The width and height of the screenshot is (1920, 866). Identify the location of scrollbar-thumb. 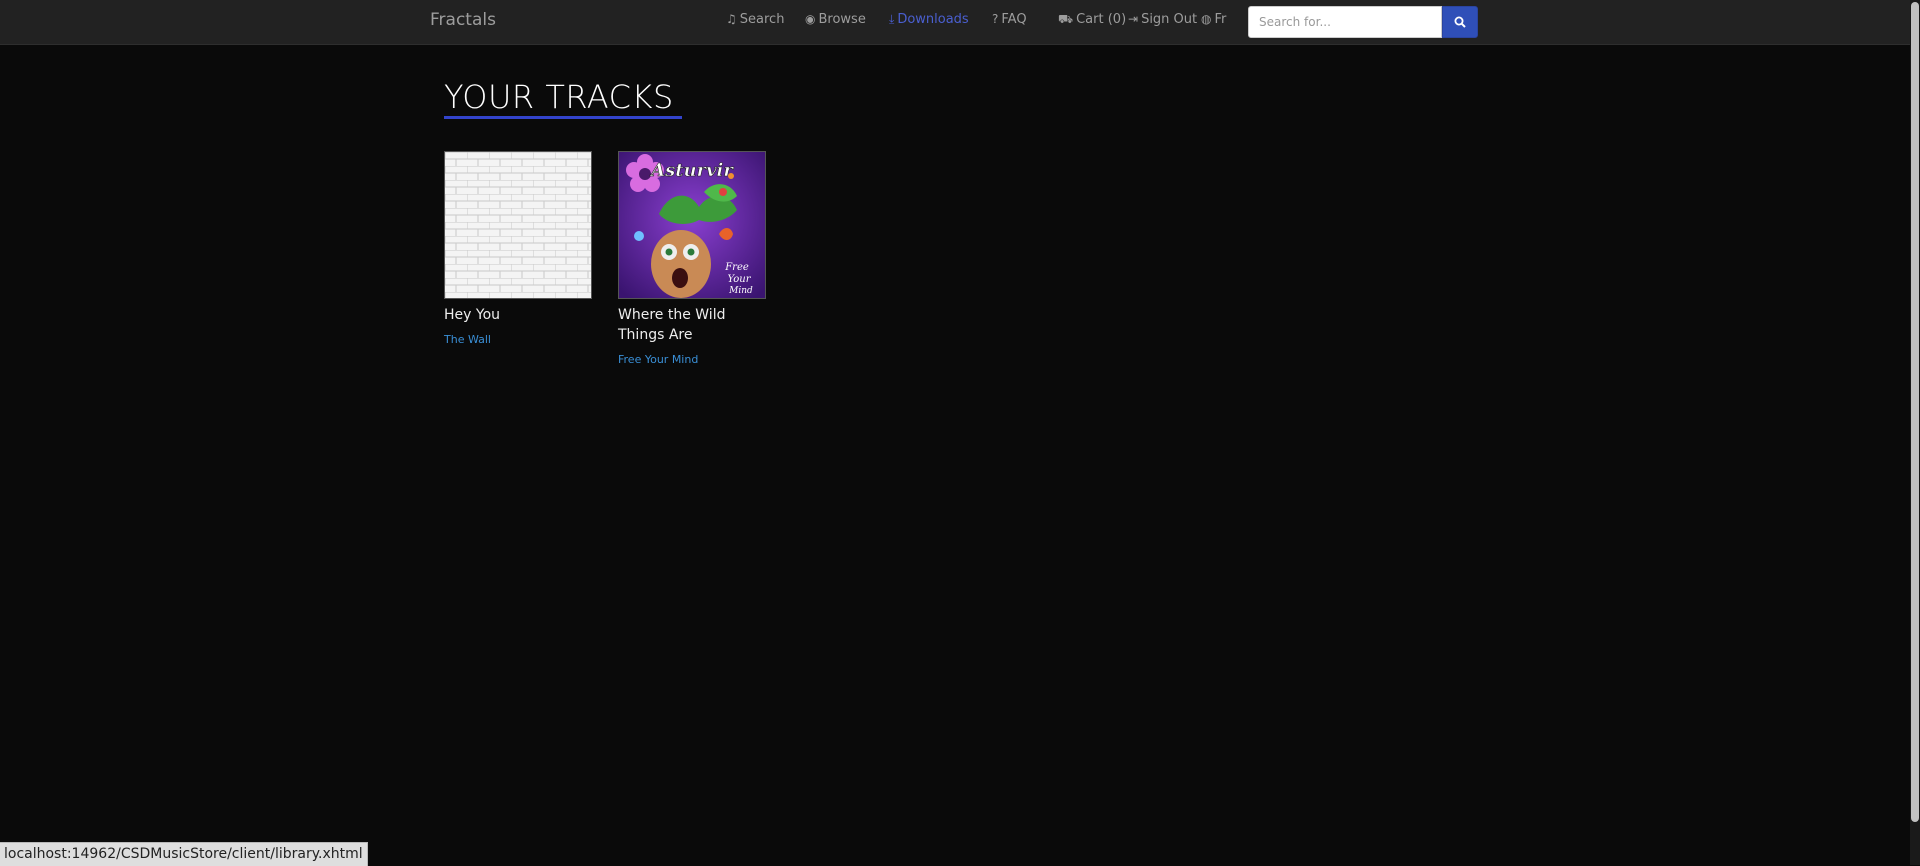
(1915, 412).